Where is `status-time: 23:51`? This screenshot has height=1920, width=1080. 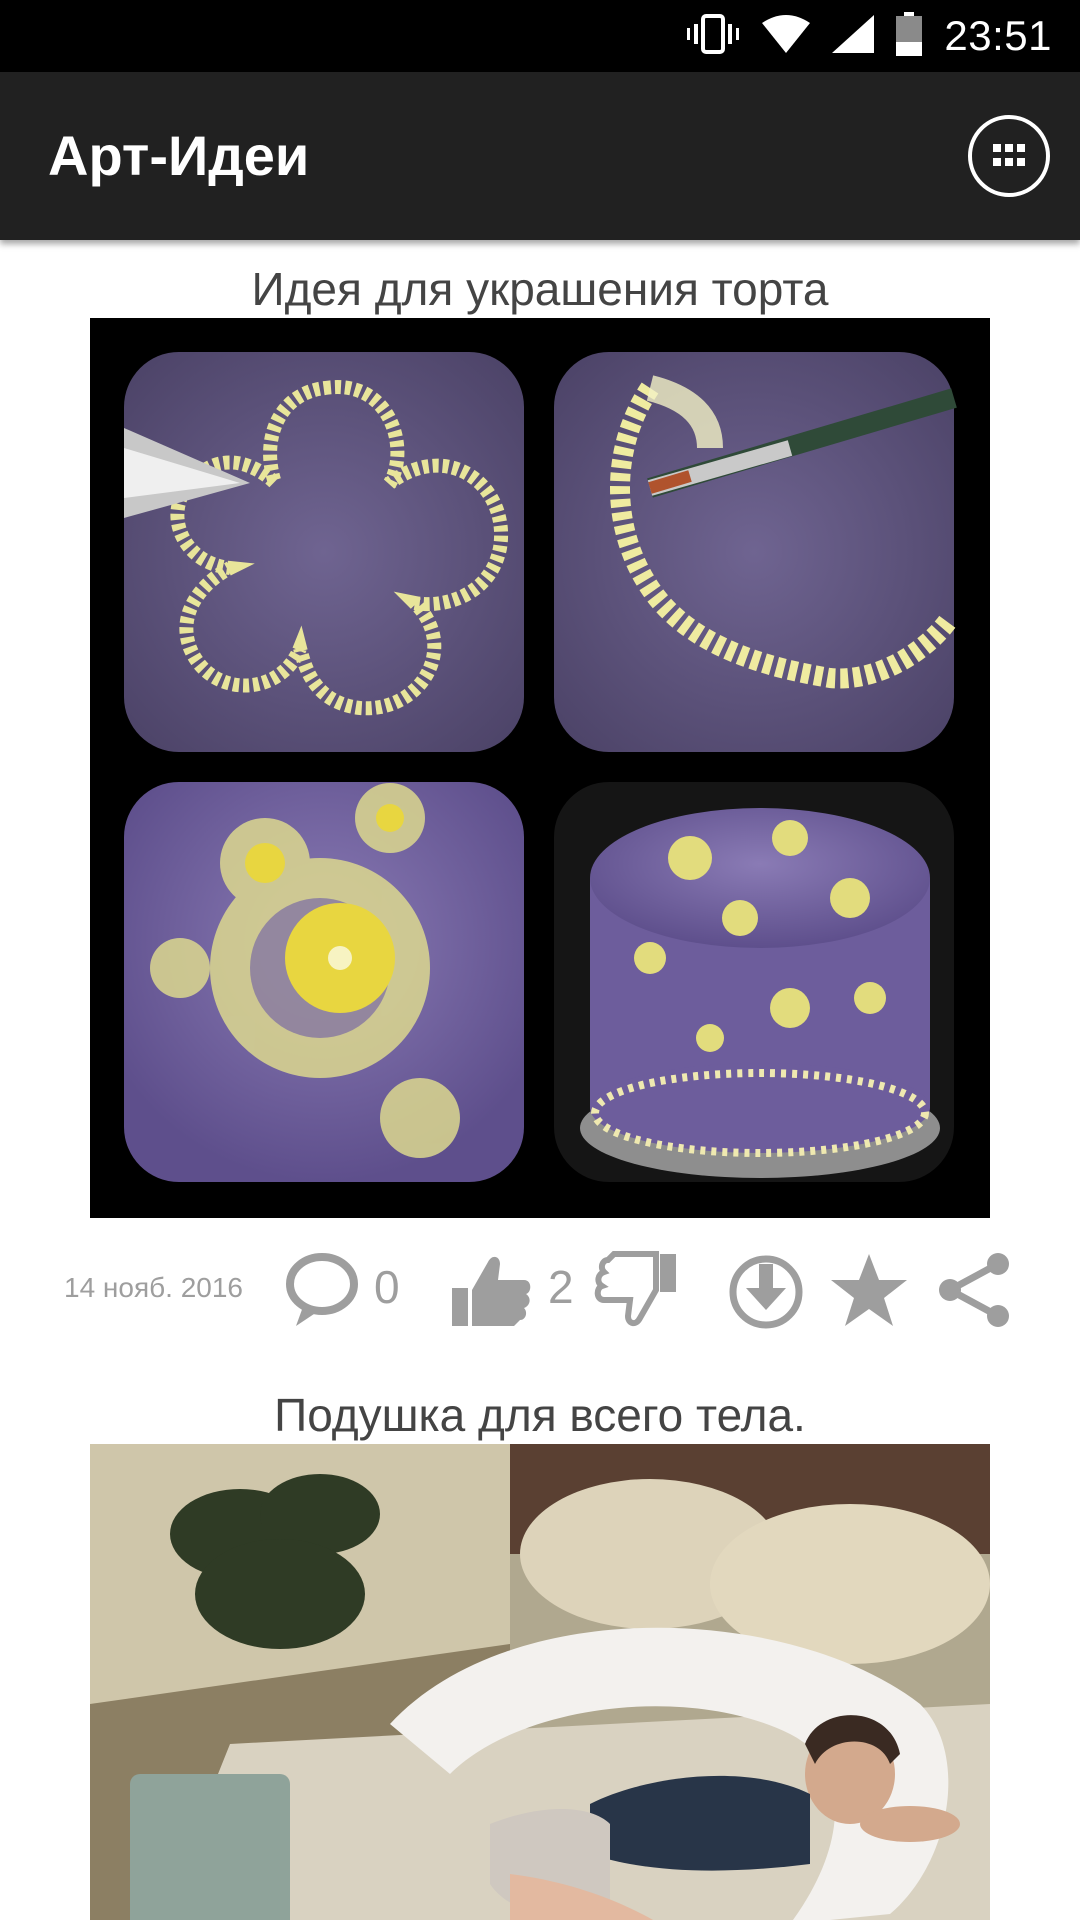 status-time: 23:51 is located at coordinates (998, 35).